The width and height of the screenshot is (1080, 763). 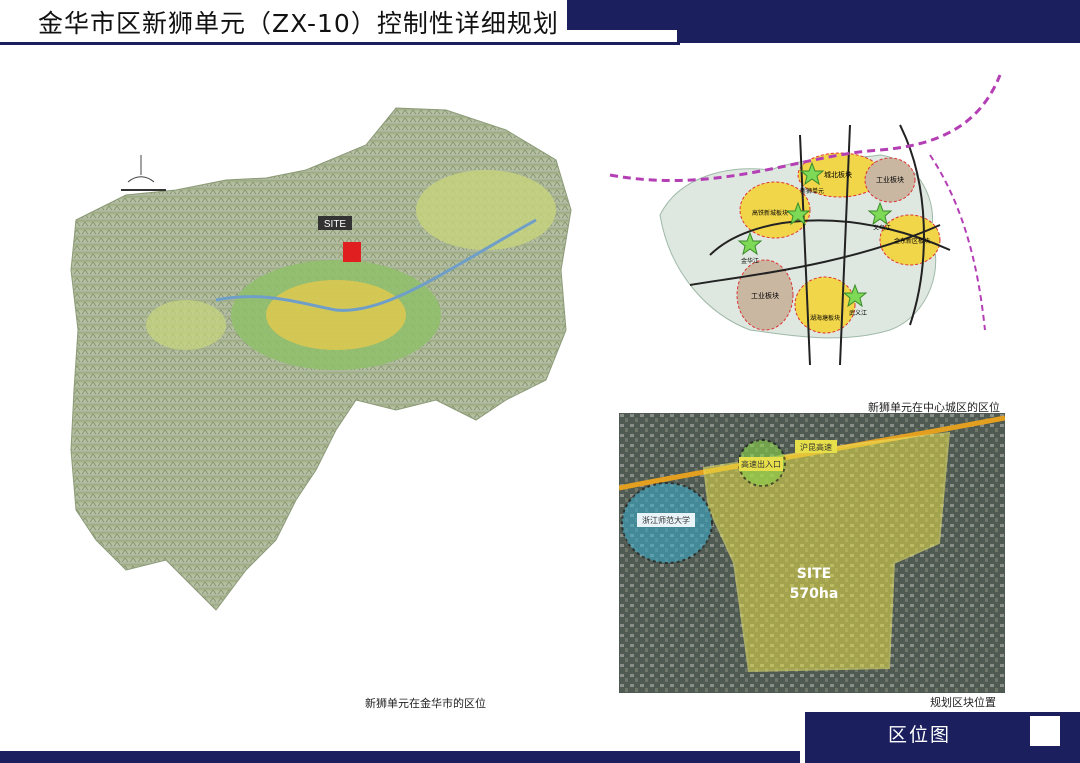 I want to click on label-wuyi-river: 武义江, so click(x=858, y=313).